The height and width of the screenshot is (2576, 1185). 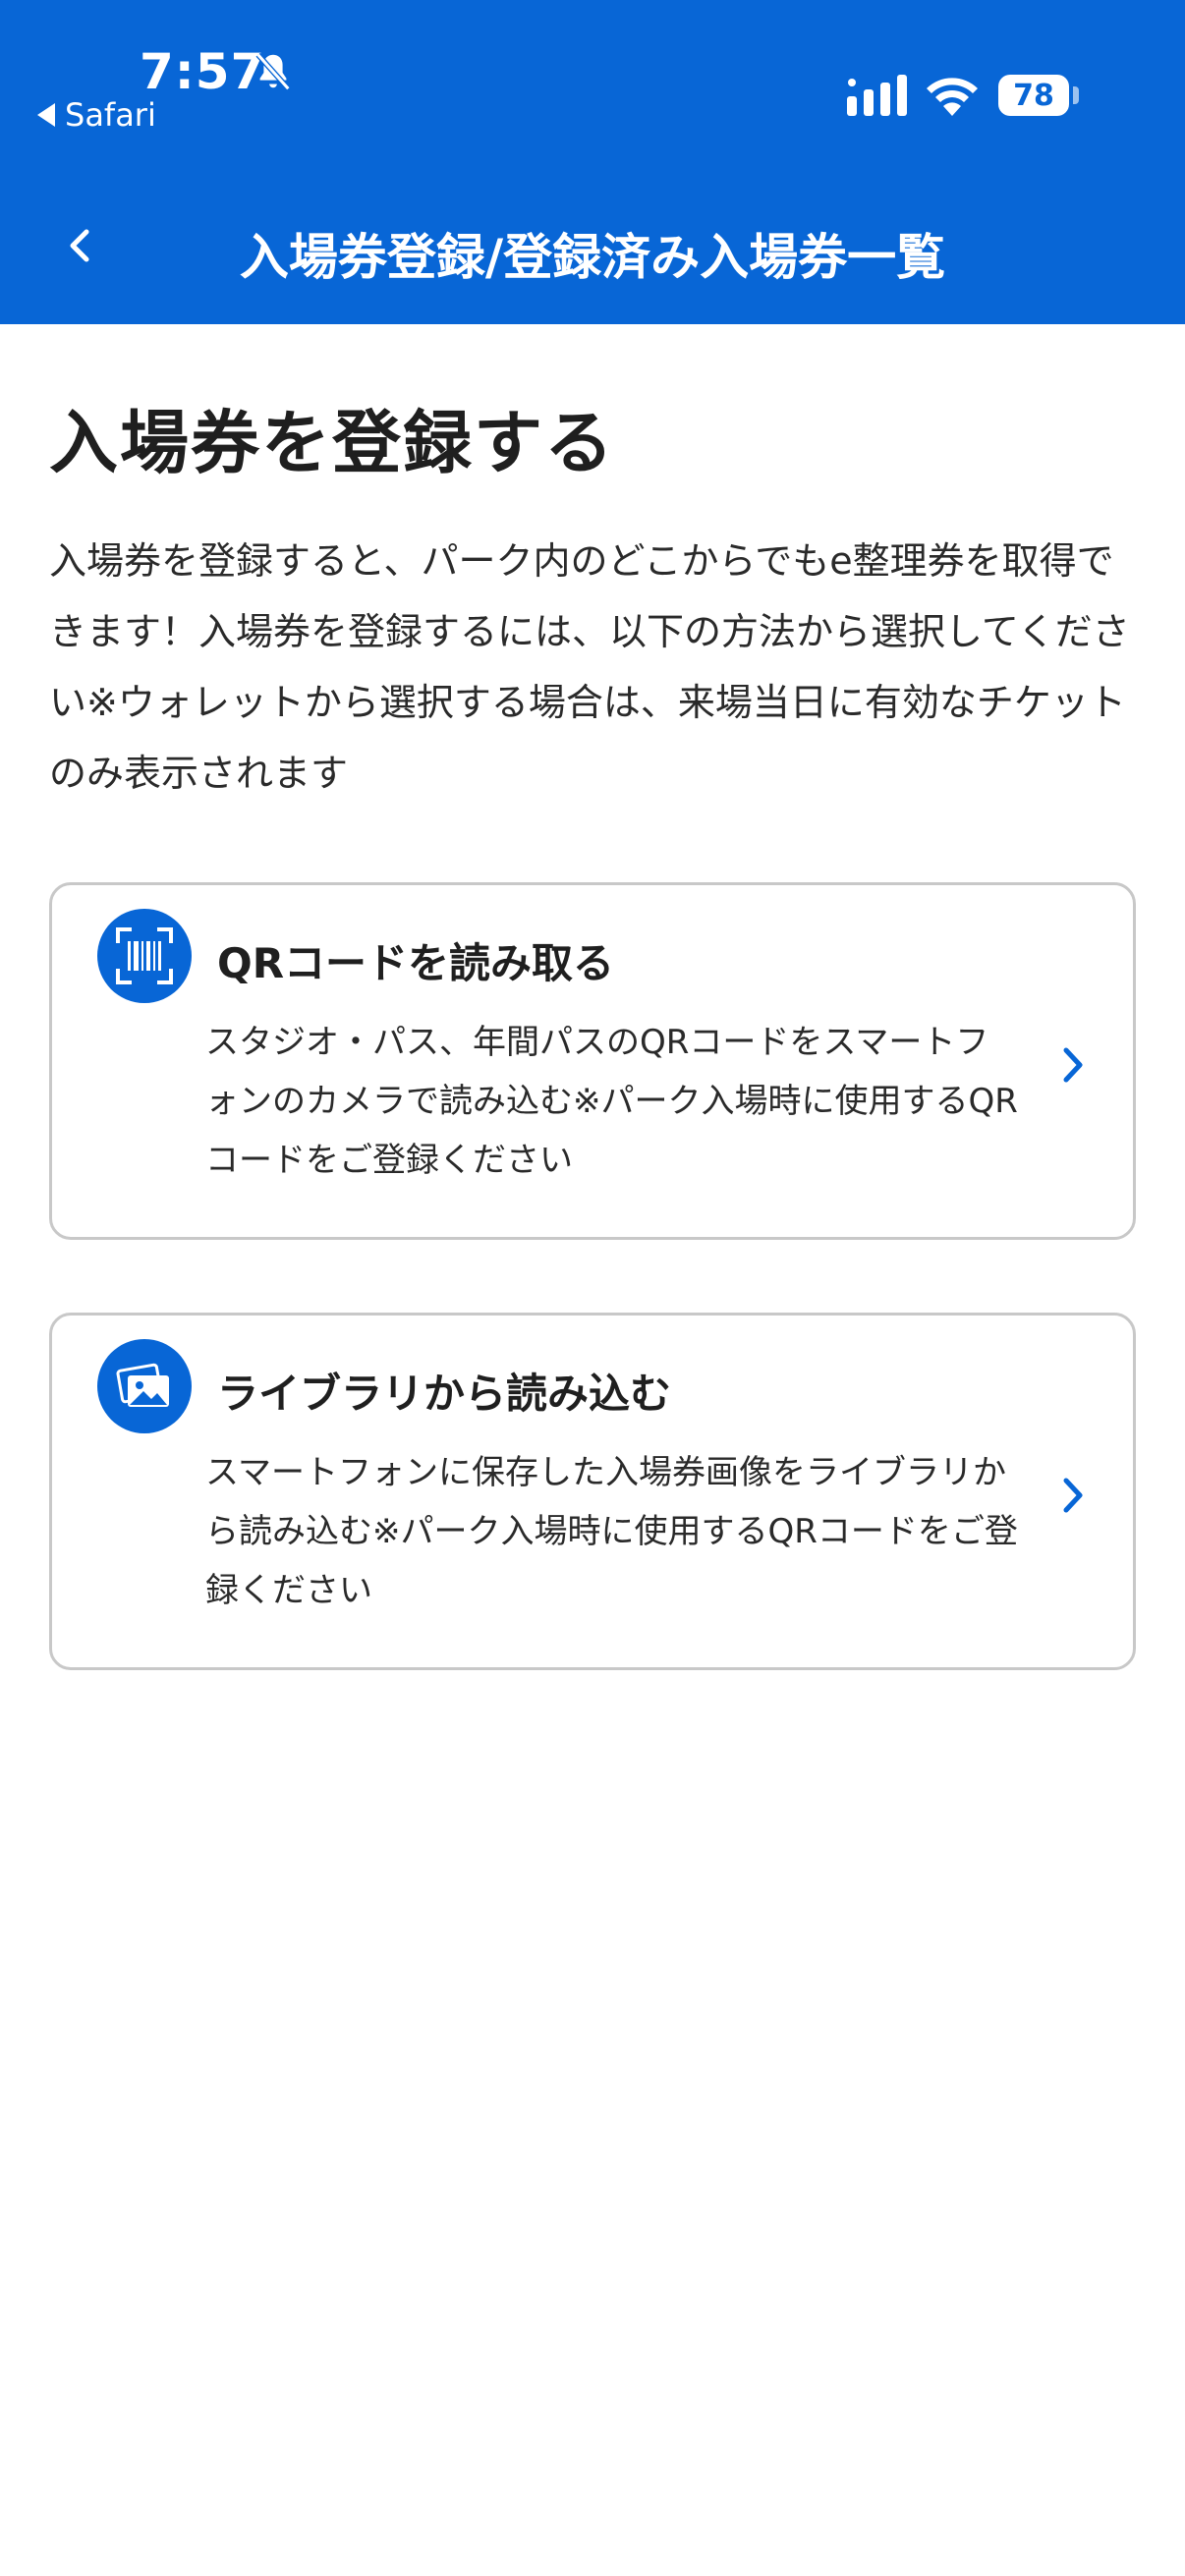 What do you see at coordinates (416, 963) in the screenshot?
I see `option-title: QRコードを読み取る` at bounding box center [416, 963].